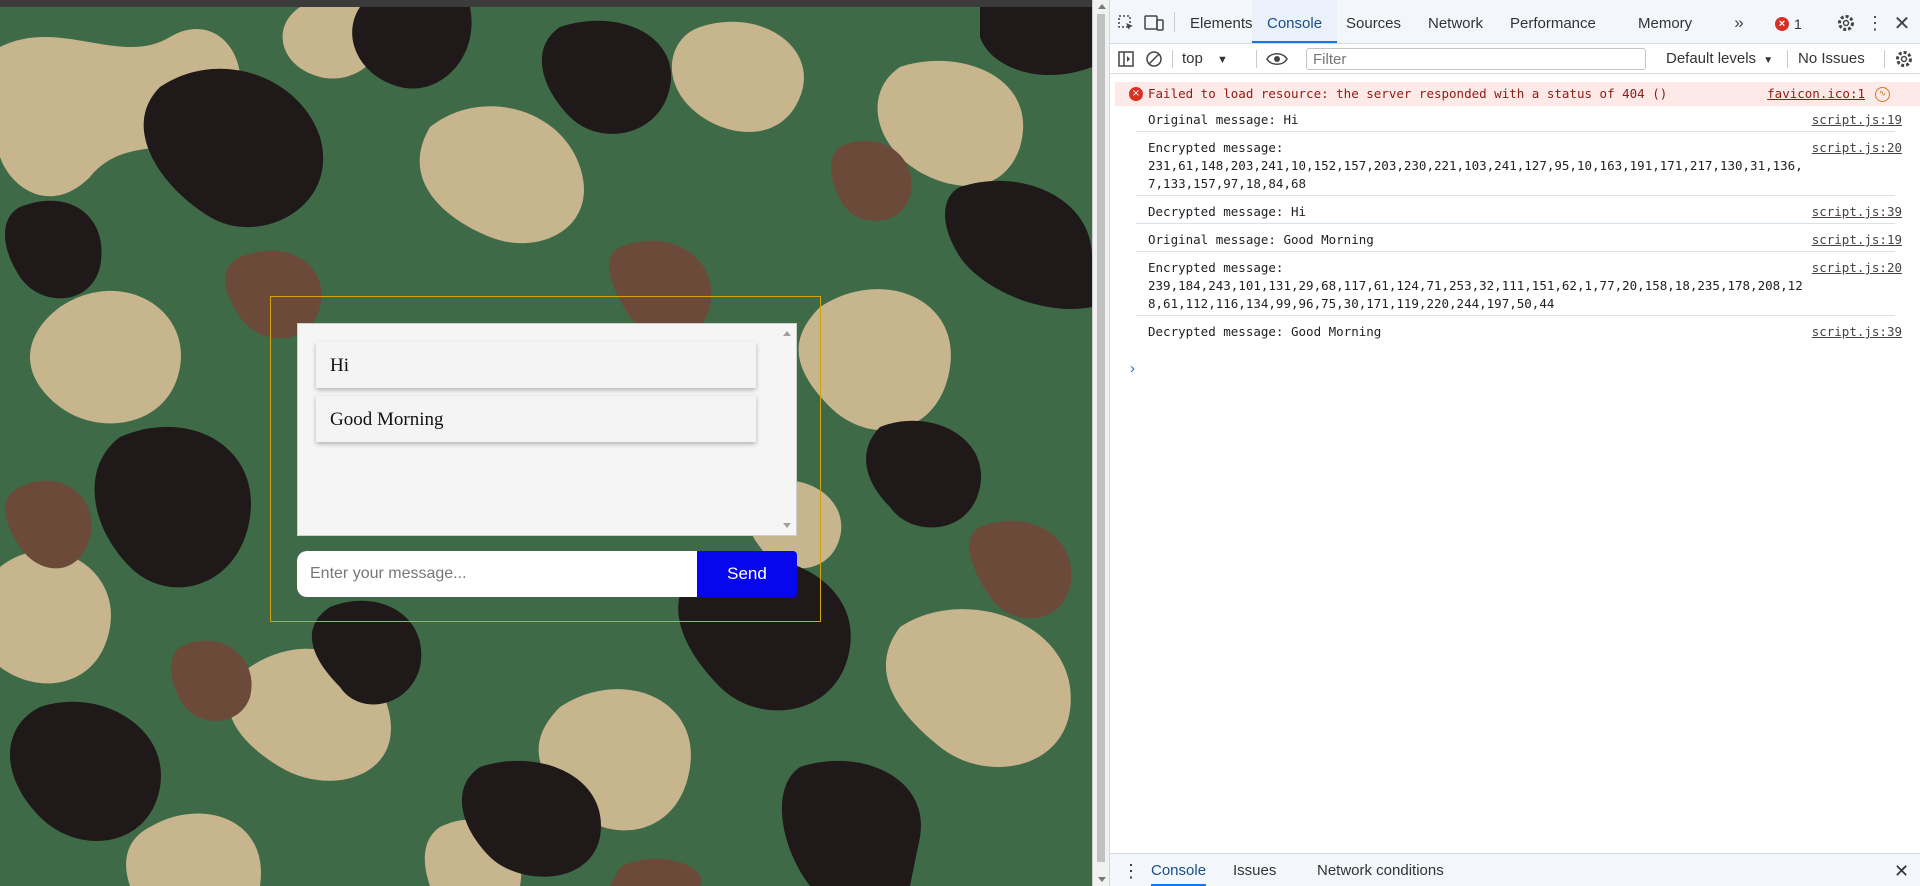 The image size is (1920, 886). I want to click on tab-elements: Elements, so click(1221, 22).